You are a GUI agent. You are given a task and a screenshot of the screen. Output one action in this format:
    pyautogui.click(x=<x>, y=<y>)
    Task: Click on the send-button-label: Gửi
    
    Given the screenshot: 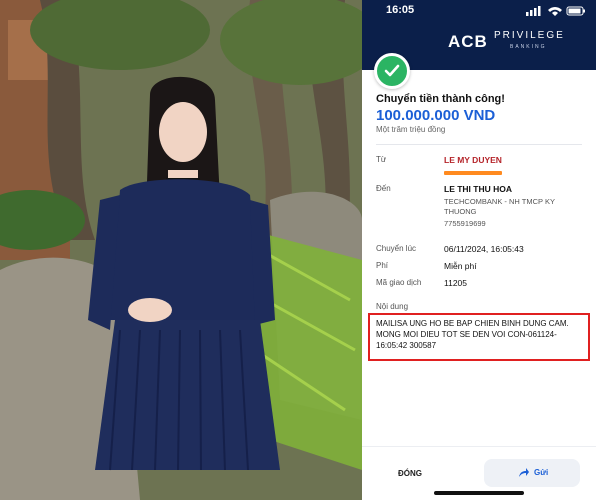 What is the action you would take?
    pyautogui.click(x=541, y=472)
    